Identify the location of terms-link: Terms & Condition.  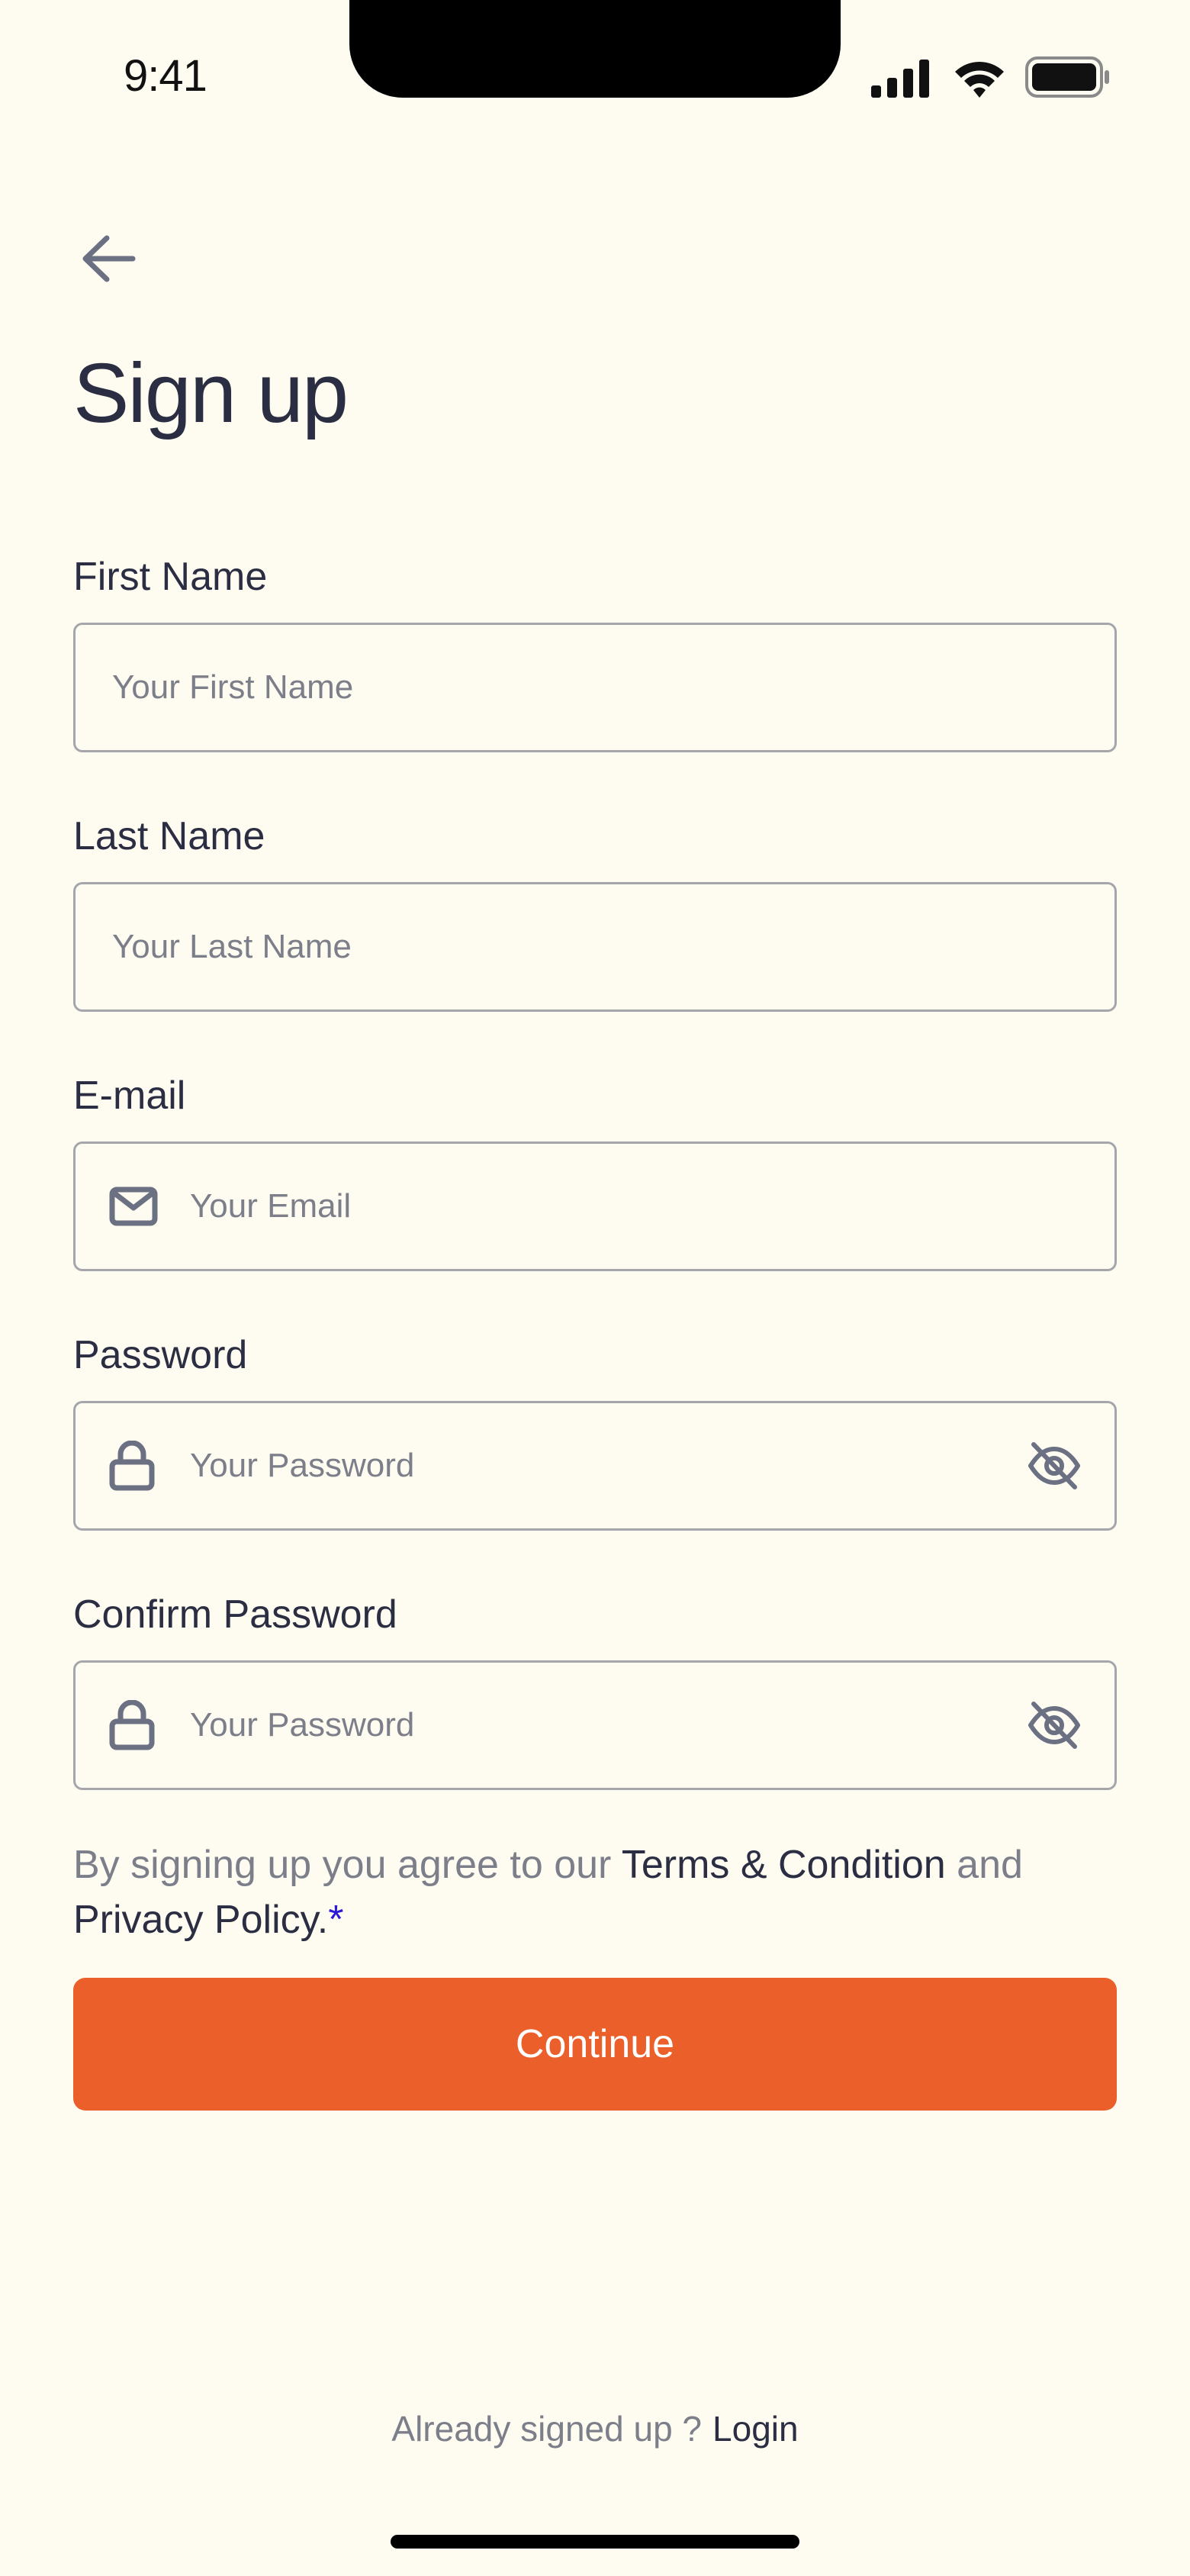
(784, 1865).